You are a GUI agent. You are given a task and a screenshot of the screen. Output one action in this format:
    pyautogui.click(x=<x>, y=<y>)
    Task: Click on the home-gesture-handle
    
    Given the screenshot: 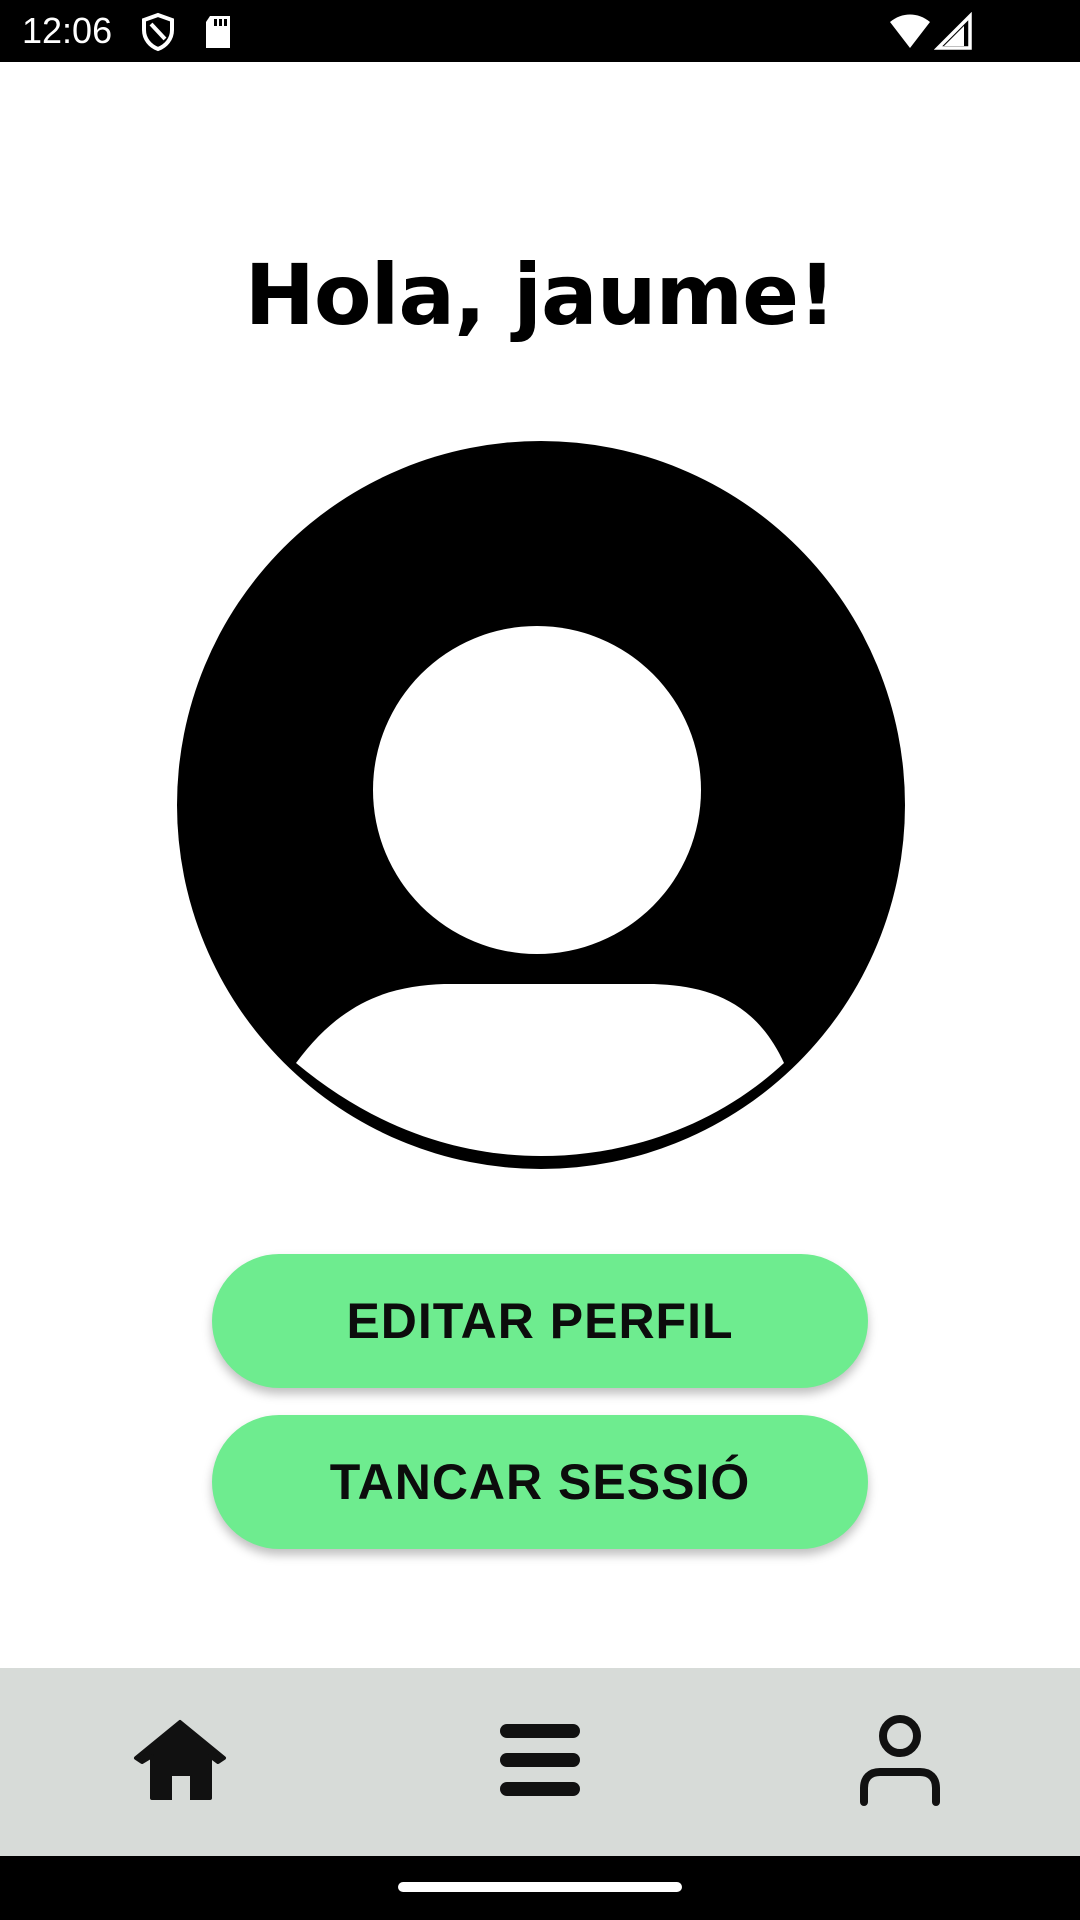 What is the action you would take?
    pyautogui.click(x=540, y=1887)
    